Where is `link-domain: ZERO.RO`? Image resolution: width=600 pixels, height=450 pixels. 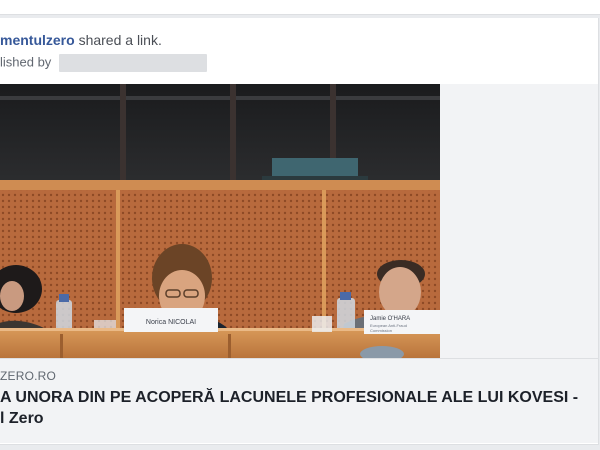 link-domain: ZERO.RO is located at coordinates (28, 376).